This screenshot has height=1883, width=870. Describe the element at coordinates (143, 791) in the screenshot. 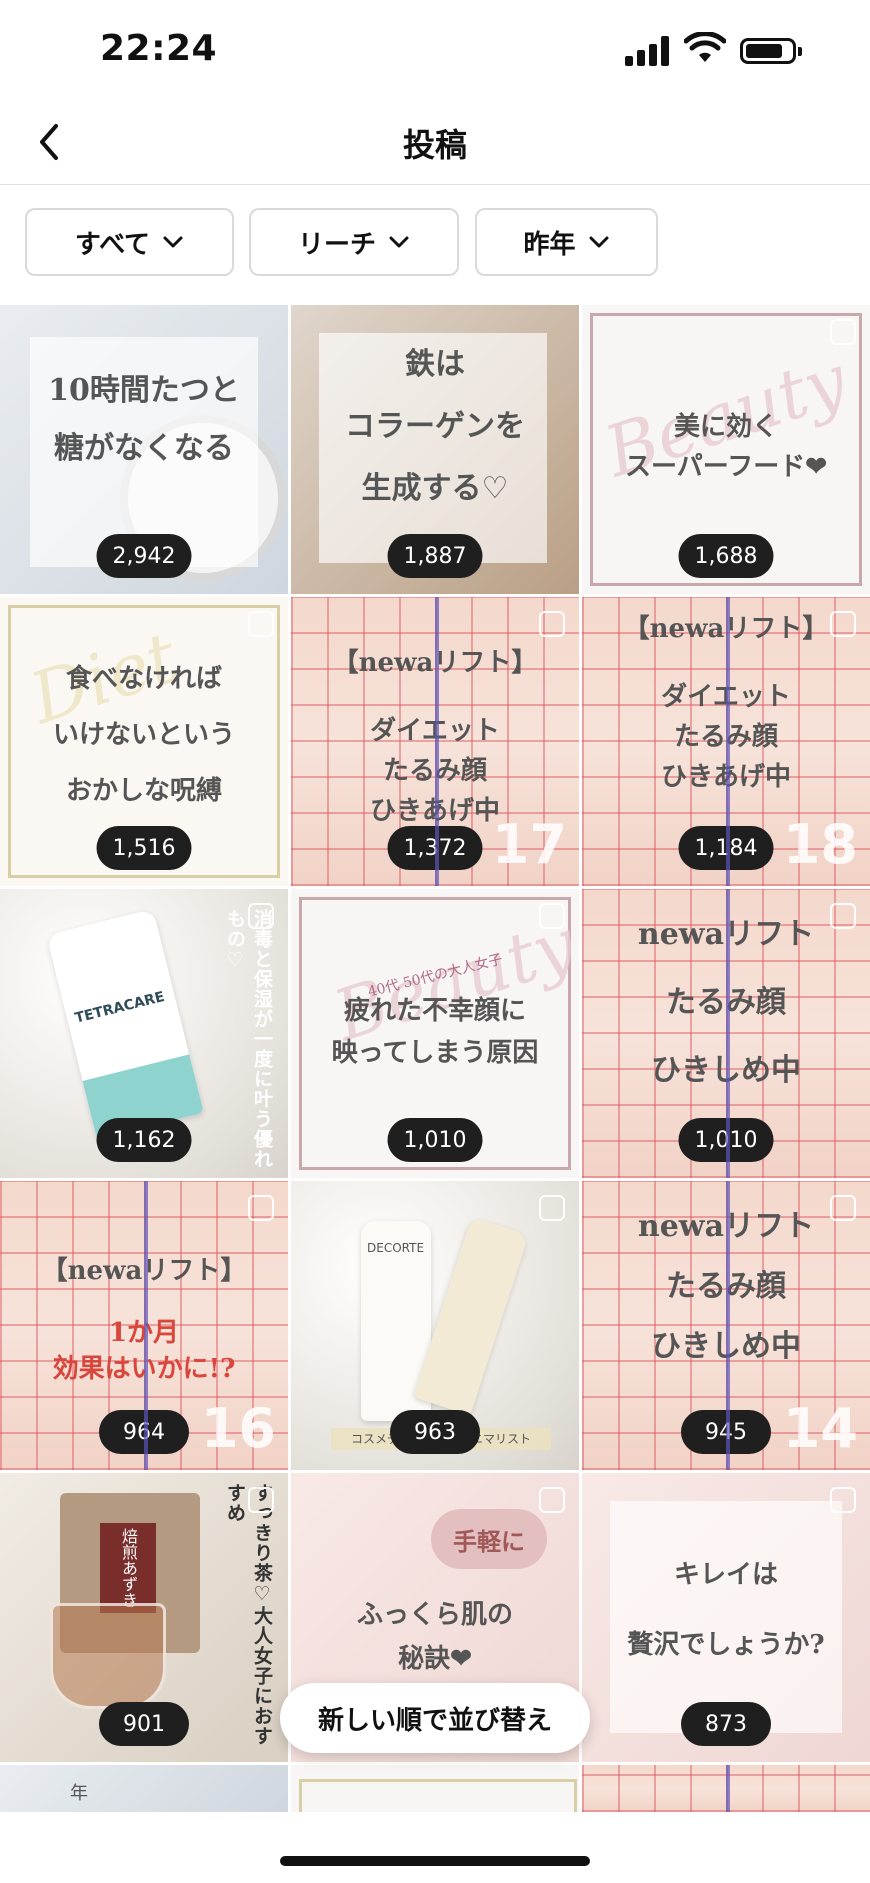

I see `post-text-line: おかしな呪縛` at that location.